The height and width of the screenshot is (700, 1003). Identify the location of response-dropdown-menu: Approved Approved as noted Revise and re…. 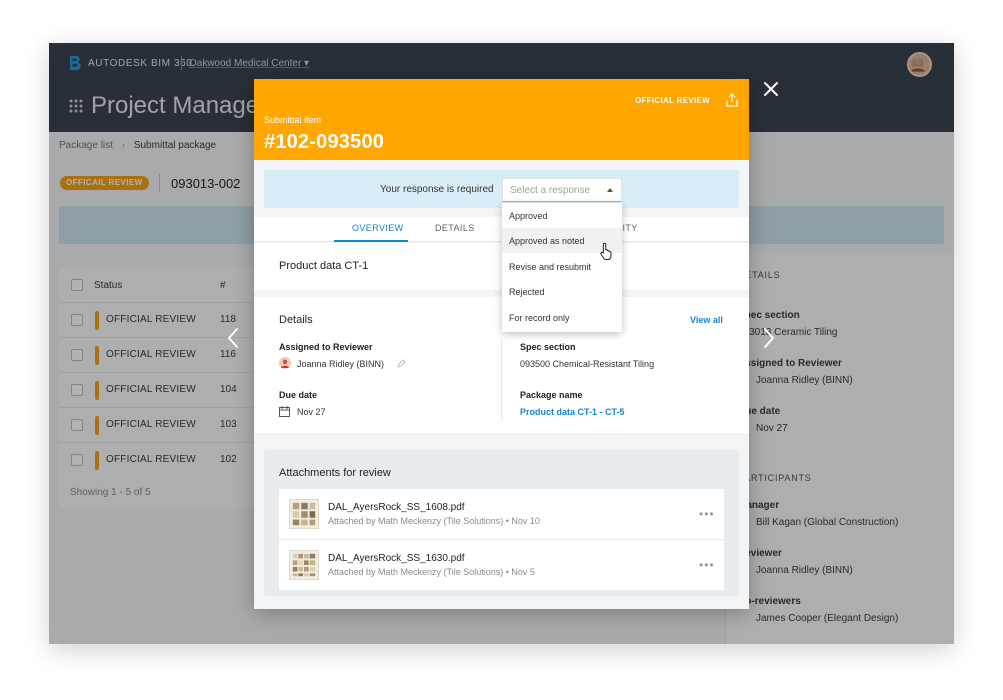
(562, 267).